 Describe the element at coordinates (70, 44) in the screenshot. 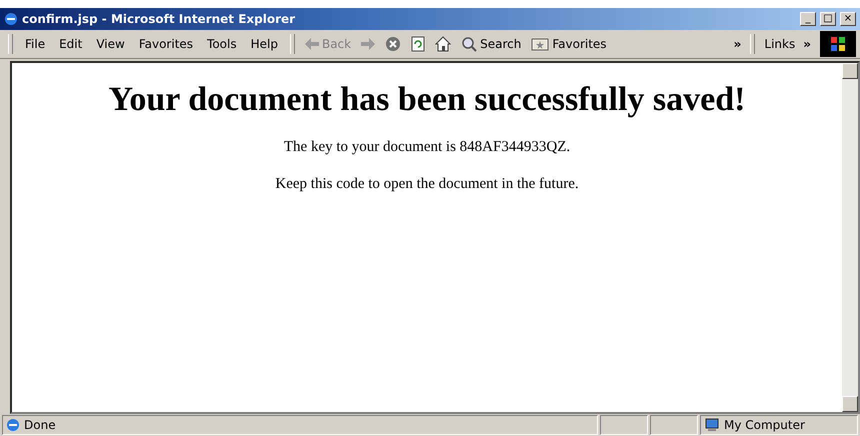

I see `menu-item: Edit` at that location.